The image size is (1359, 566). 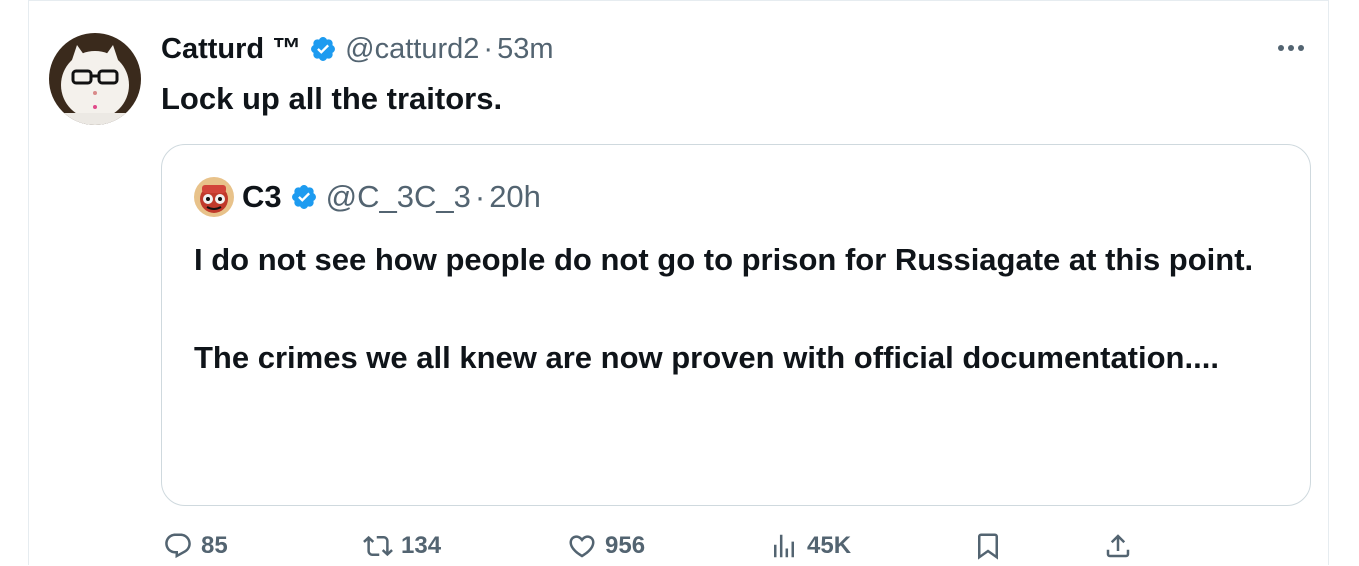 What do you see at coordinates (214, 197) in the screenshot?
I see `quoted-author-avatar` at bounding box center [214, 197].